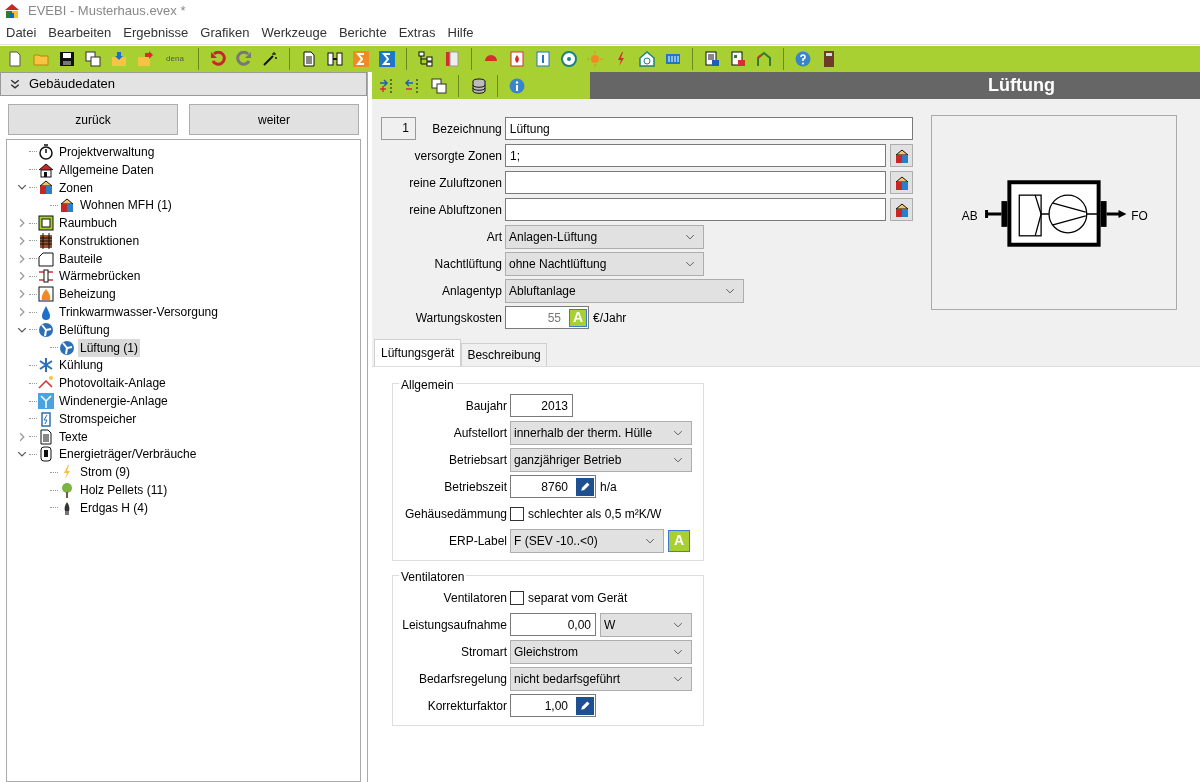 This screenshot has width=1200, height=782. Describe the element at coordinates (107, 151) in the screenshot. I see `tree-item: Projektverwaltung` at that location.